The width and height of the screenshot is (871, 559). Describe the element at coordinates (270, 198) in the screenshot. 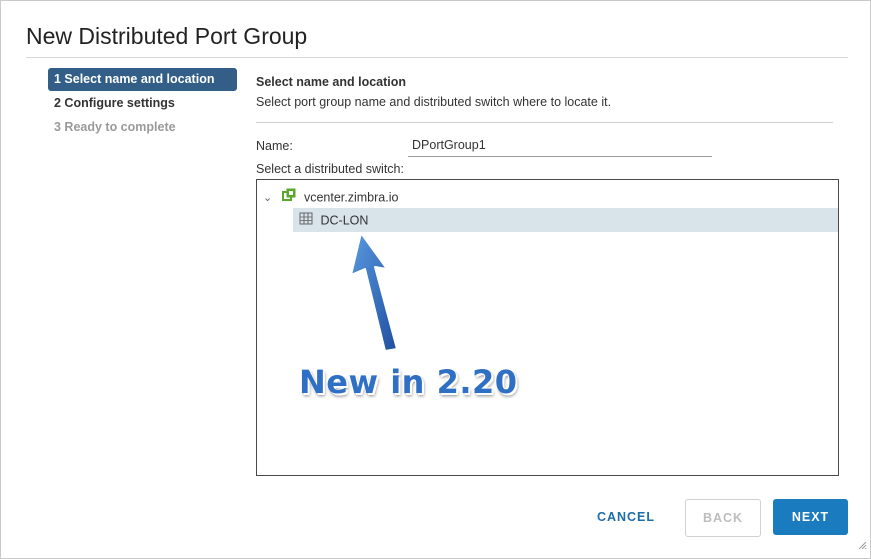

I see `chevron-down-icon: ⌄` at that location.